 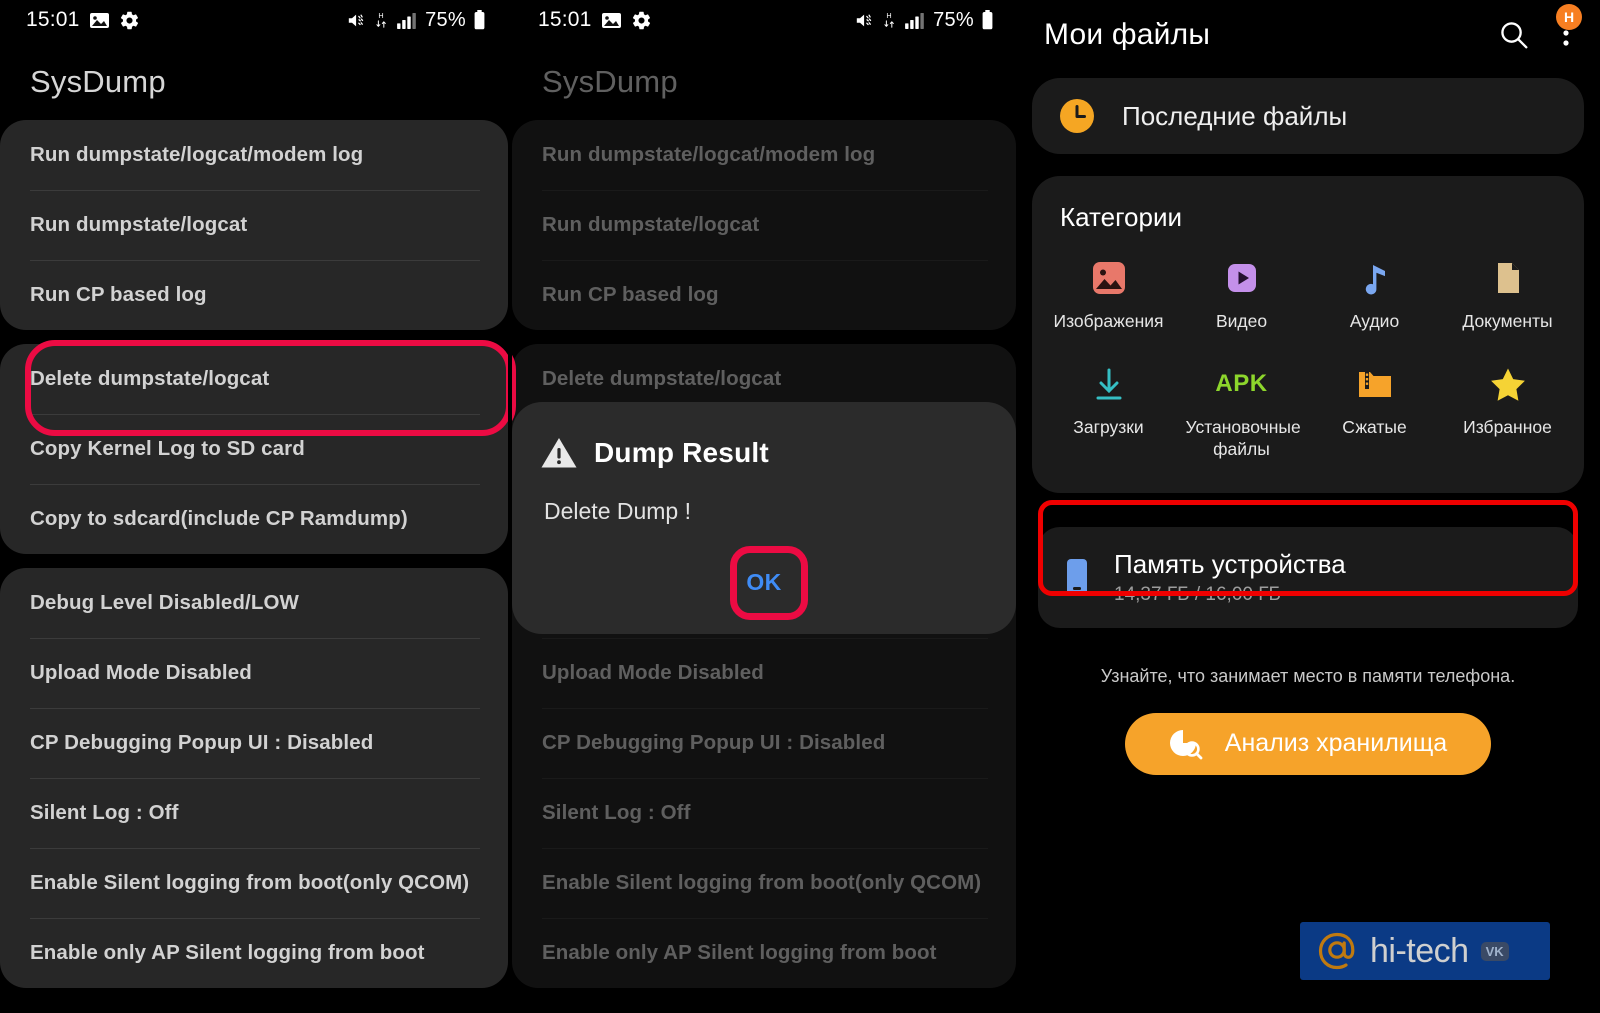 I want to click on recent-files-label: Последние файлы, so click(x=1235, y=115).